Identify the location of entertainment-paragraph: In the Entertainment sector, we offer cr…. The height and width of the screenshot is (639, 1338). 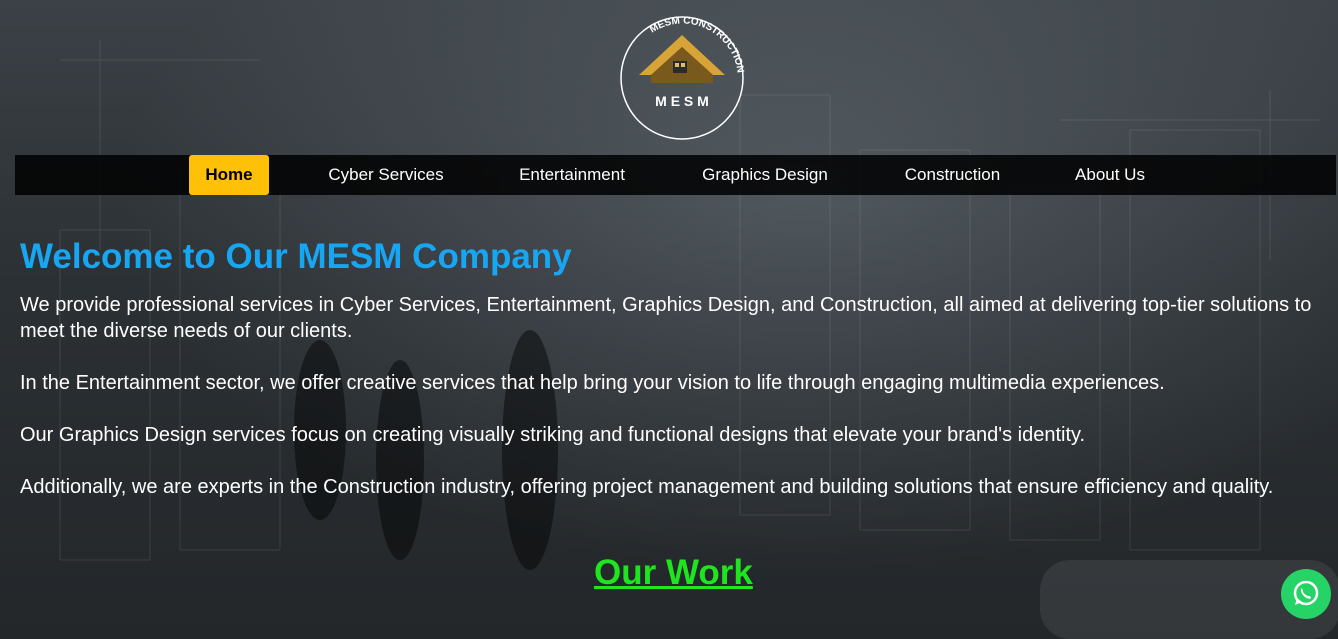
(592, 383).